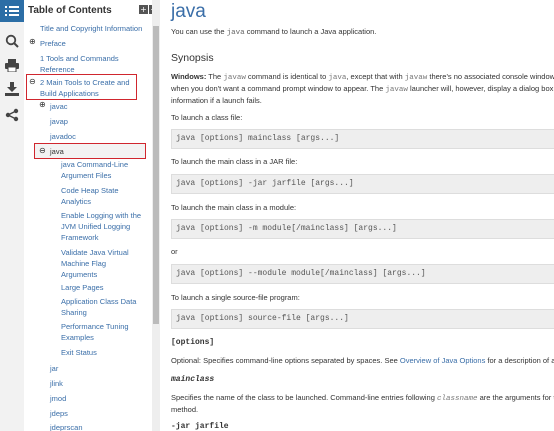 The height and width of the screenshot is (431, 554). What do you see at coordinates (216, 100) in the screenshot?
I see `windows-note-line3: information if a launch fails.` at bounding box center [216, 100].